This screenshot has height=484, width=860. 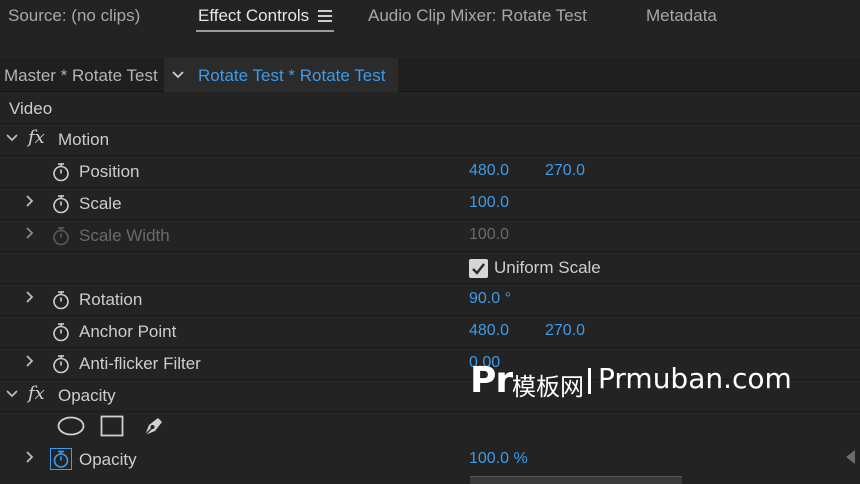 I want to click on position-label: Position, so click(x=109, y=171).